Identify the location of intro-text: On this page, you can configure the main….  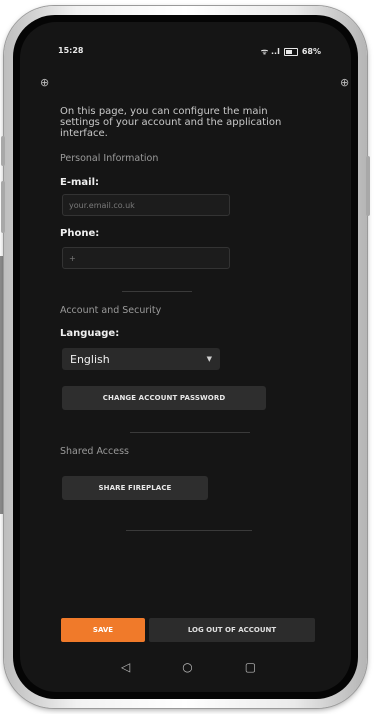
(171, 122).